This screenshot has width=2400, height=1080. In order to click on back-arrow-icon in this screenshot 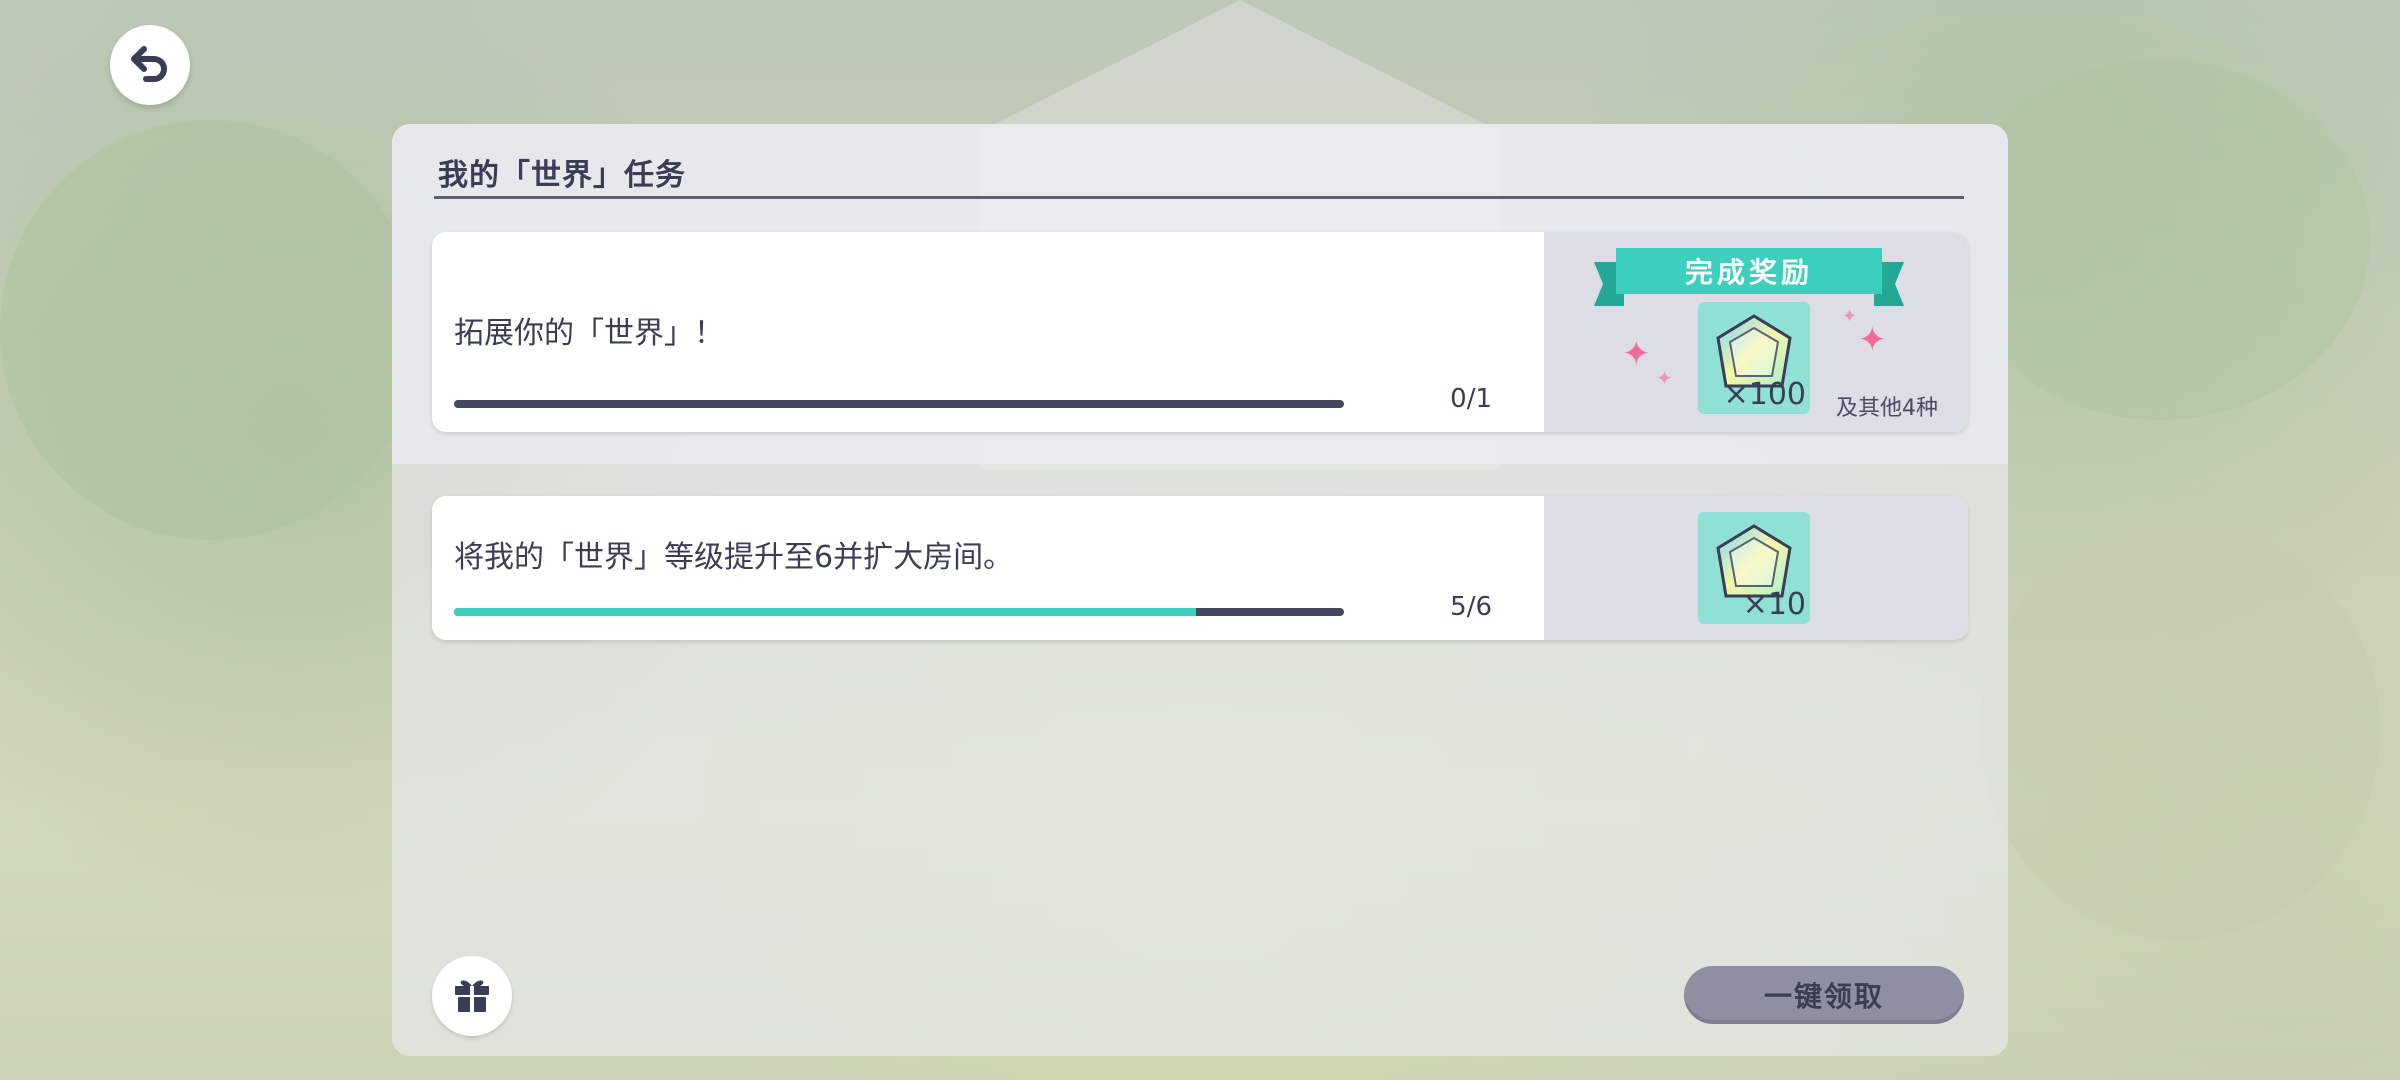, I will do `click(150, 65)`.